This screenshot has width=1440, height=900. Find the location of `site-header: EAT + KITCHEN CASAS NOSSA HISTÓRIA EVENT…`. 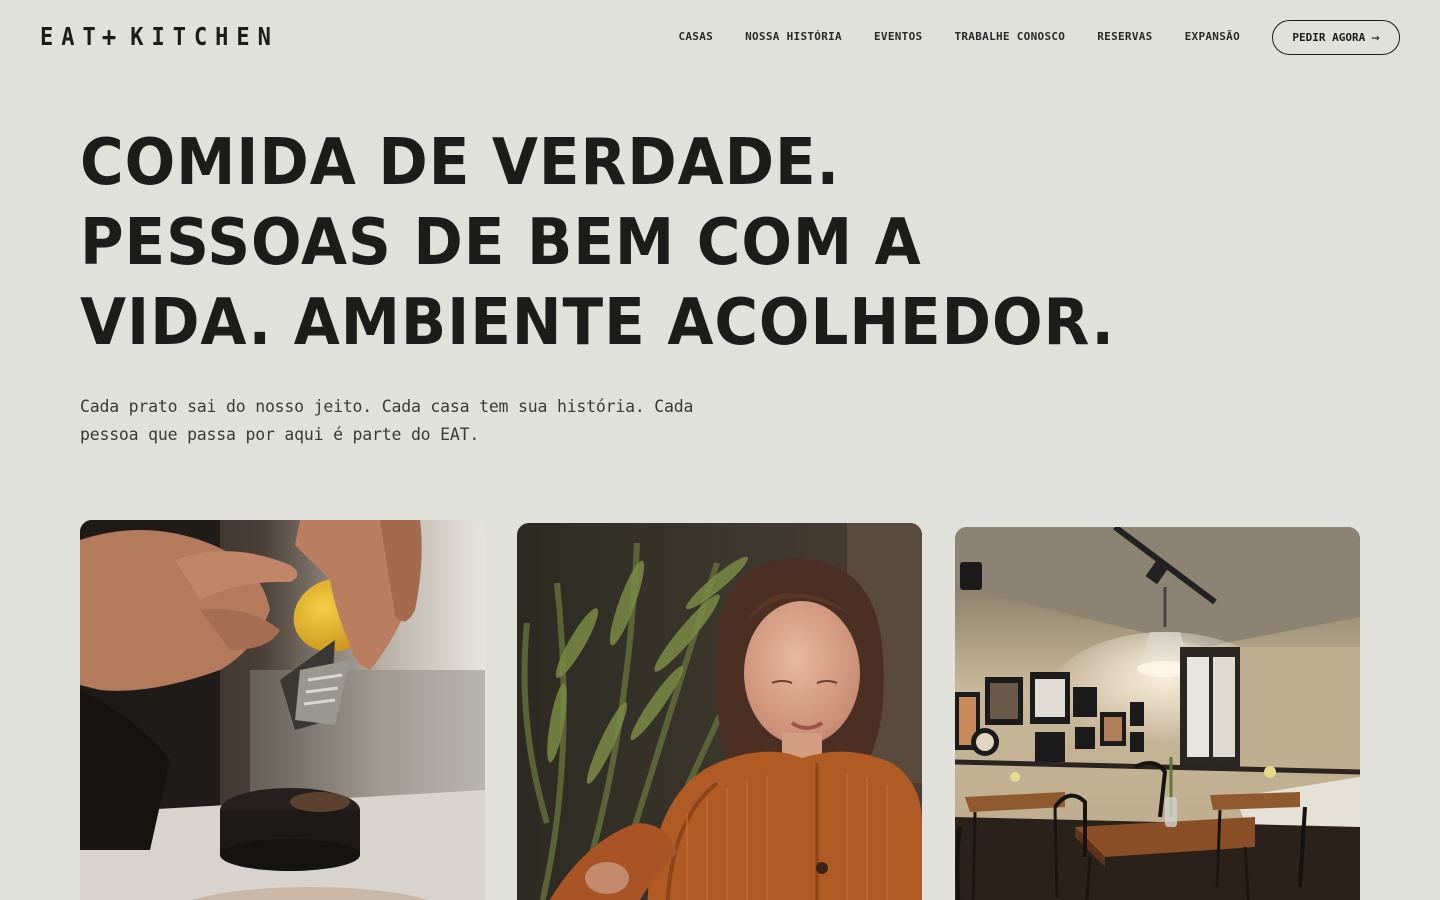

site-header: EAT + KITCHEN CASAS NOSSA HISTÓRIA EVENT… is located at coordinates (720, 37).